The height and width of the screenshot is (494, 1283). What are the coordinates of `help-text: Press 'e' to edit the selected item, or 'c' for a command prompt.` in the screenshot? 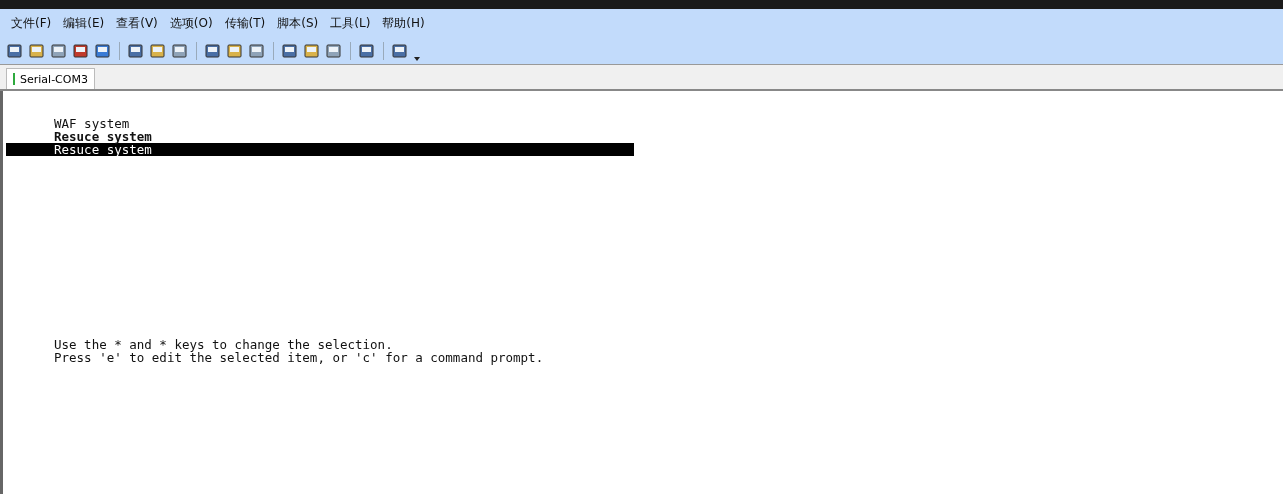 It's located at (299, 357).